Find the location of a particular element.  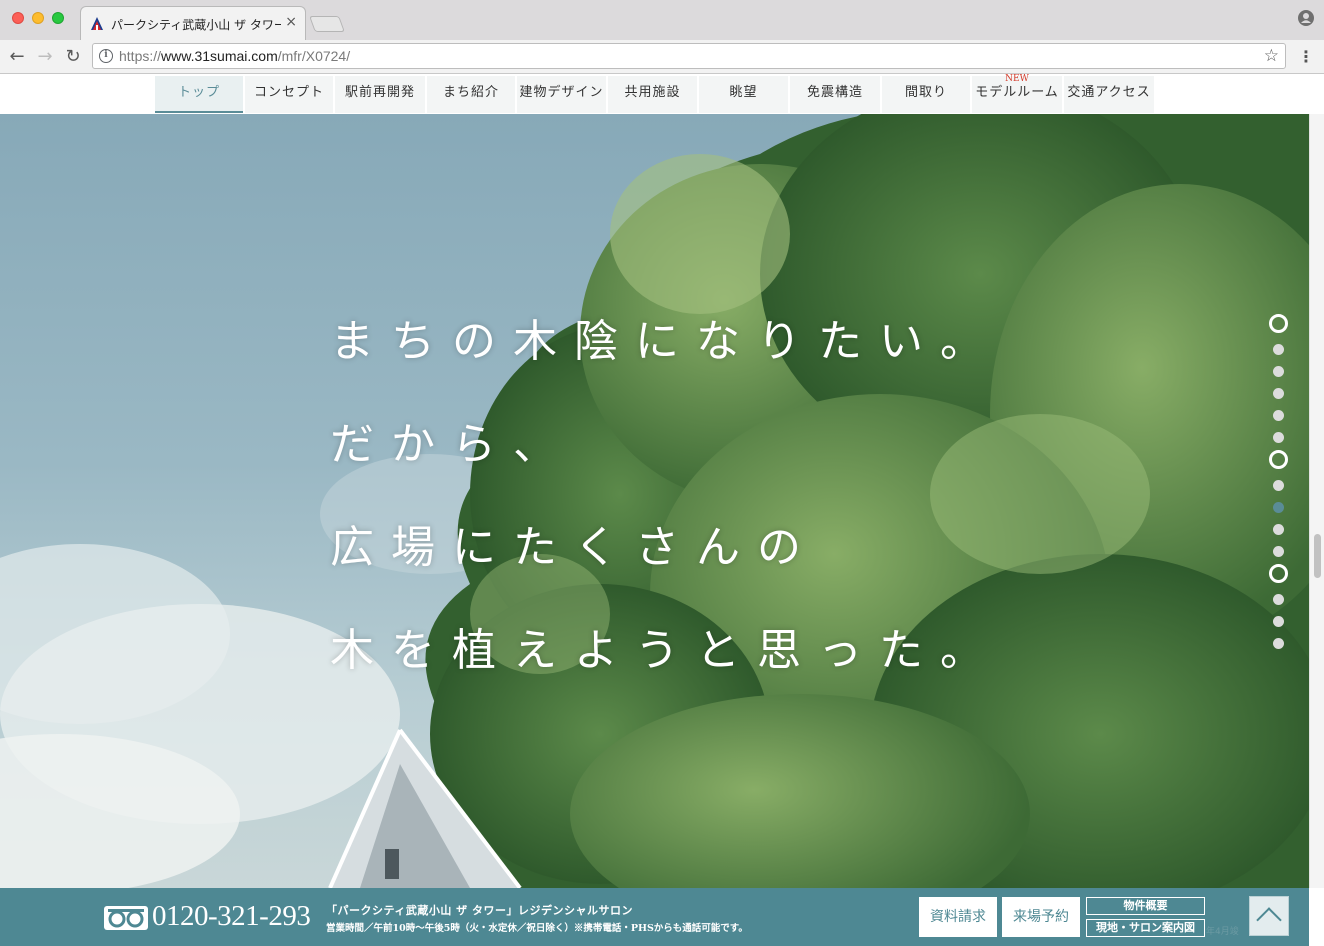

hero-copy-line: まちの木陰になりたい。 is located at coordinates (665, 341).